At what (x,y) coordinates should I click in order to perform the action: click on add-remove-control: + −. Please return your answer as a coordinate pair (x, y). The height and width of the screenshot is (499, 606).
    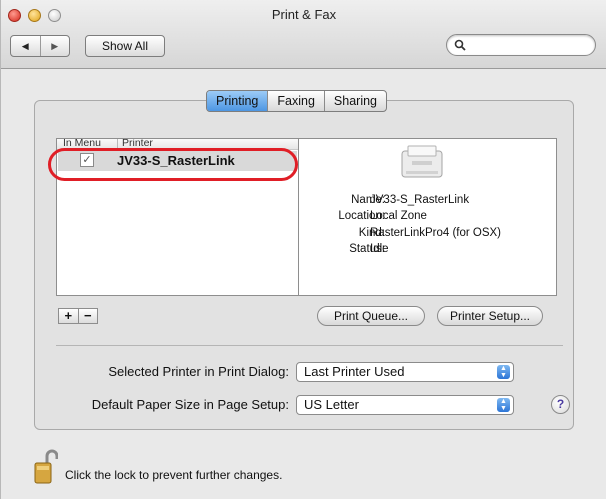
    Looking at the image, I should click on (78, 316).